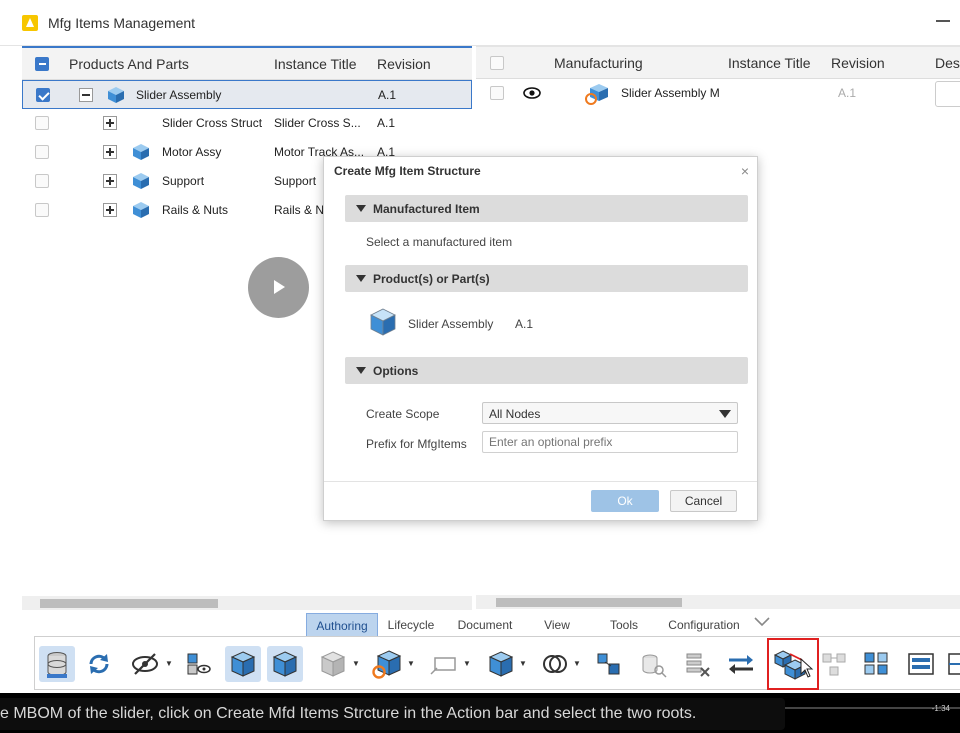  Describe the element at coordinates (295, 181) in the screenshot. I see `instance-title: Support` at that location.